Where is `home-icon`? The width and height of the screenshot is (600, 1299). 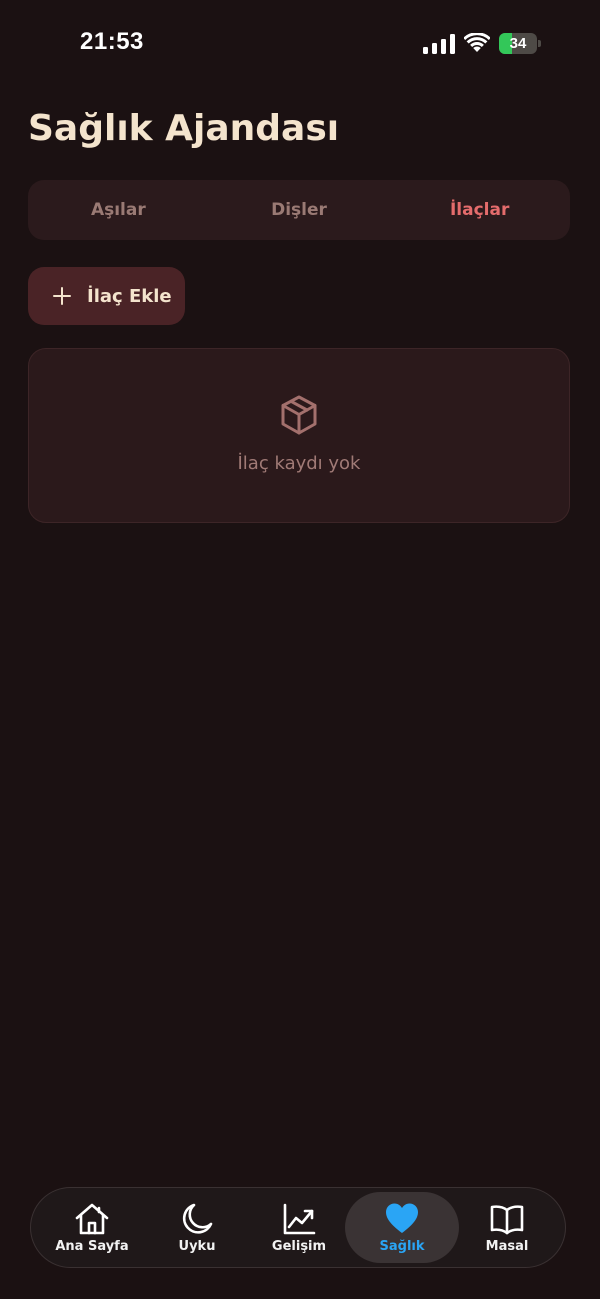
home-icon is located at coordinates (92, 1219).